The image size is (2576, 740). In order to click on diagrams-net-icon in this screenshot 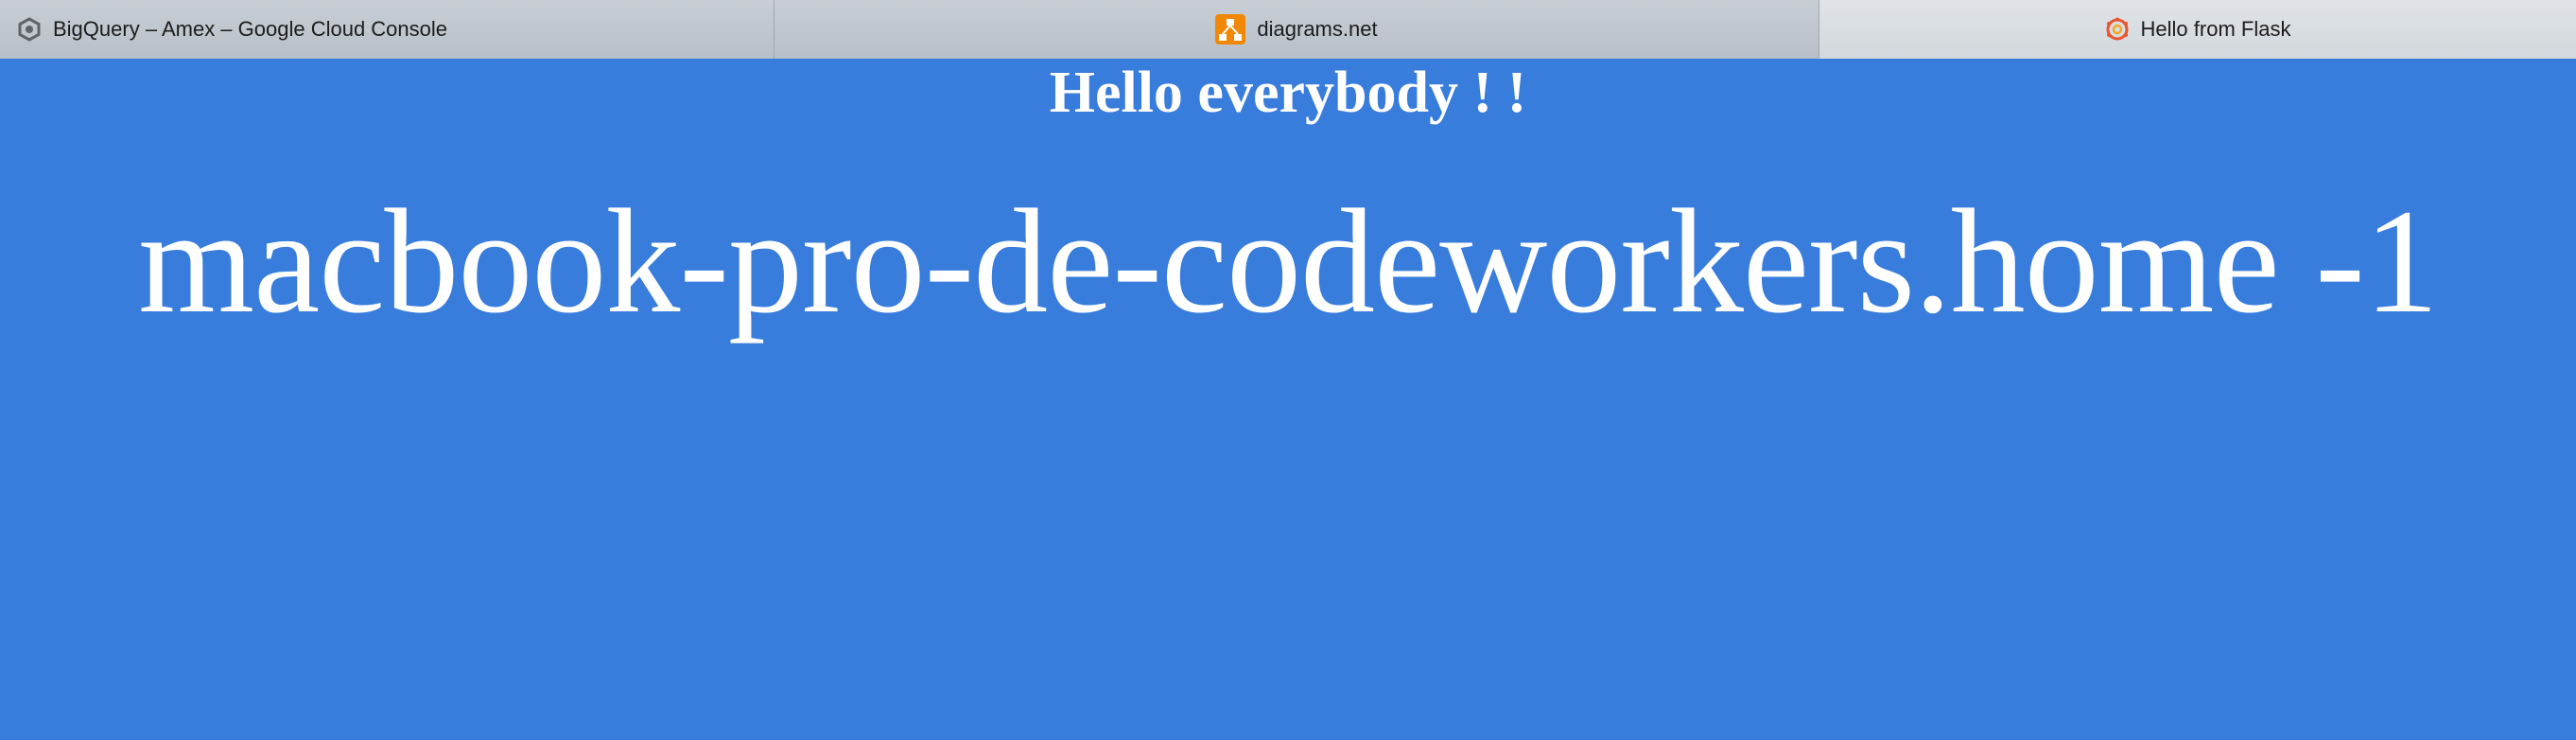, I will do `click(1230, 29)`.